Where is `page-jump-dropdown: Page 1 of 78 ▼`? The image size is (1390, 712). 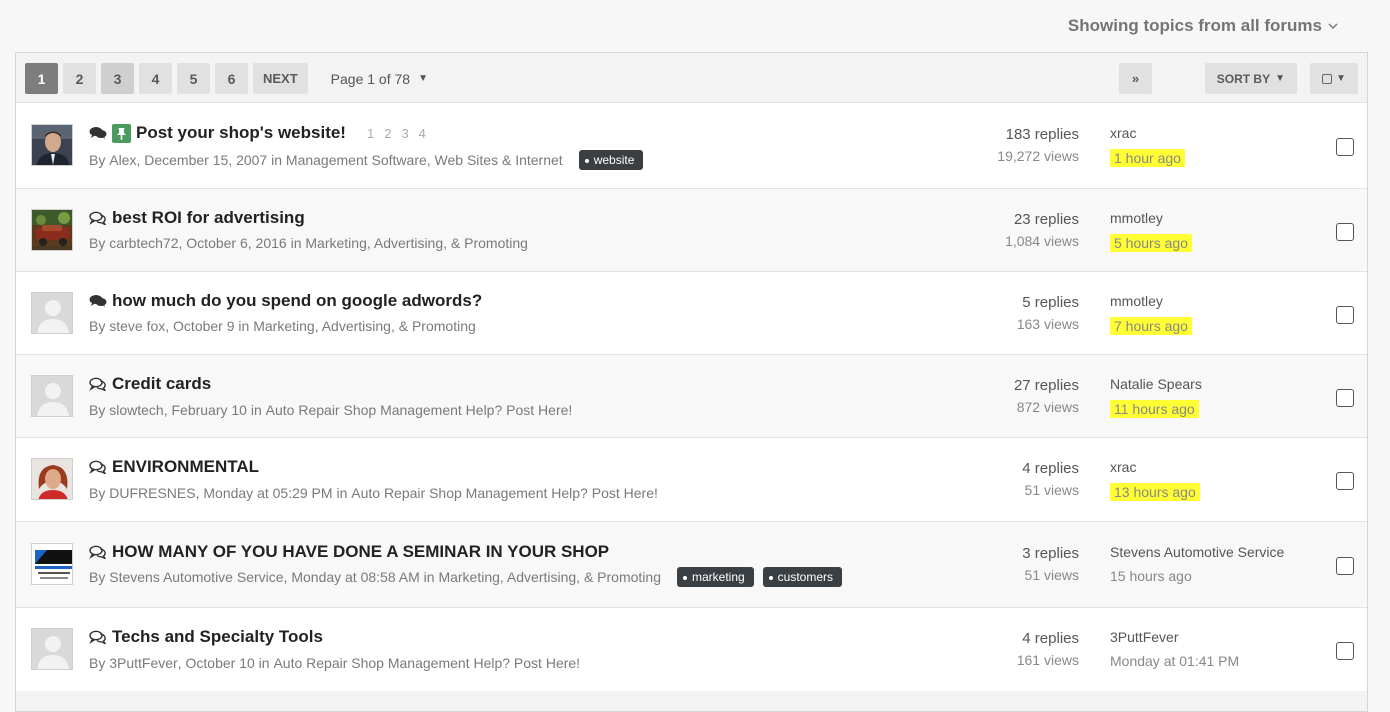
page-jump-dropdown: Page 1 of 78 ▼ is located at coordinates (379, 79).